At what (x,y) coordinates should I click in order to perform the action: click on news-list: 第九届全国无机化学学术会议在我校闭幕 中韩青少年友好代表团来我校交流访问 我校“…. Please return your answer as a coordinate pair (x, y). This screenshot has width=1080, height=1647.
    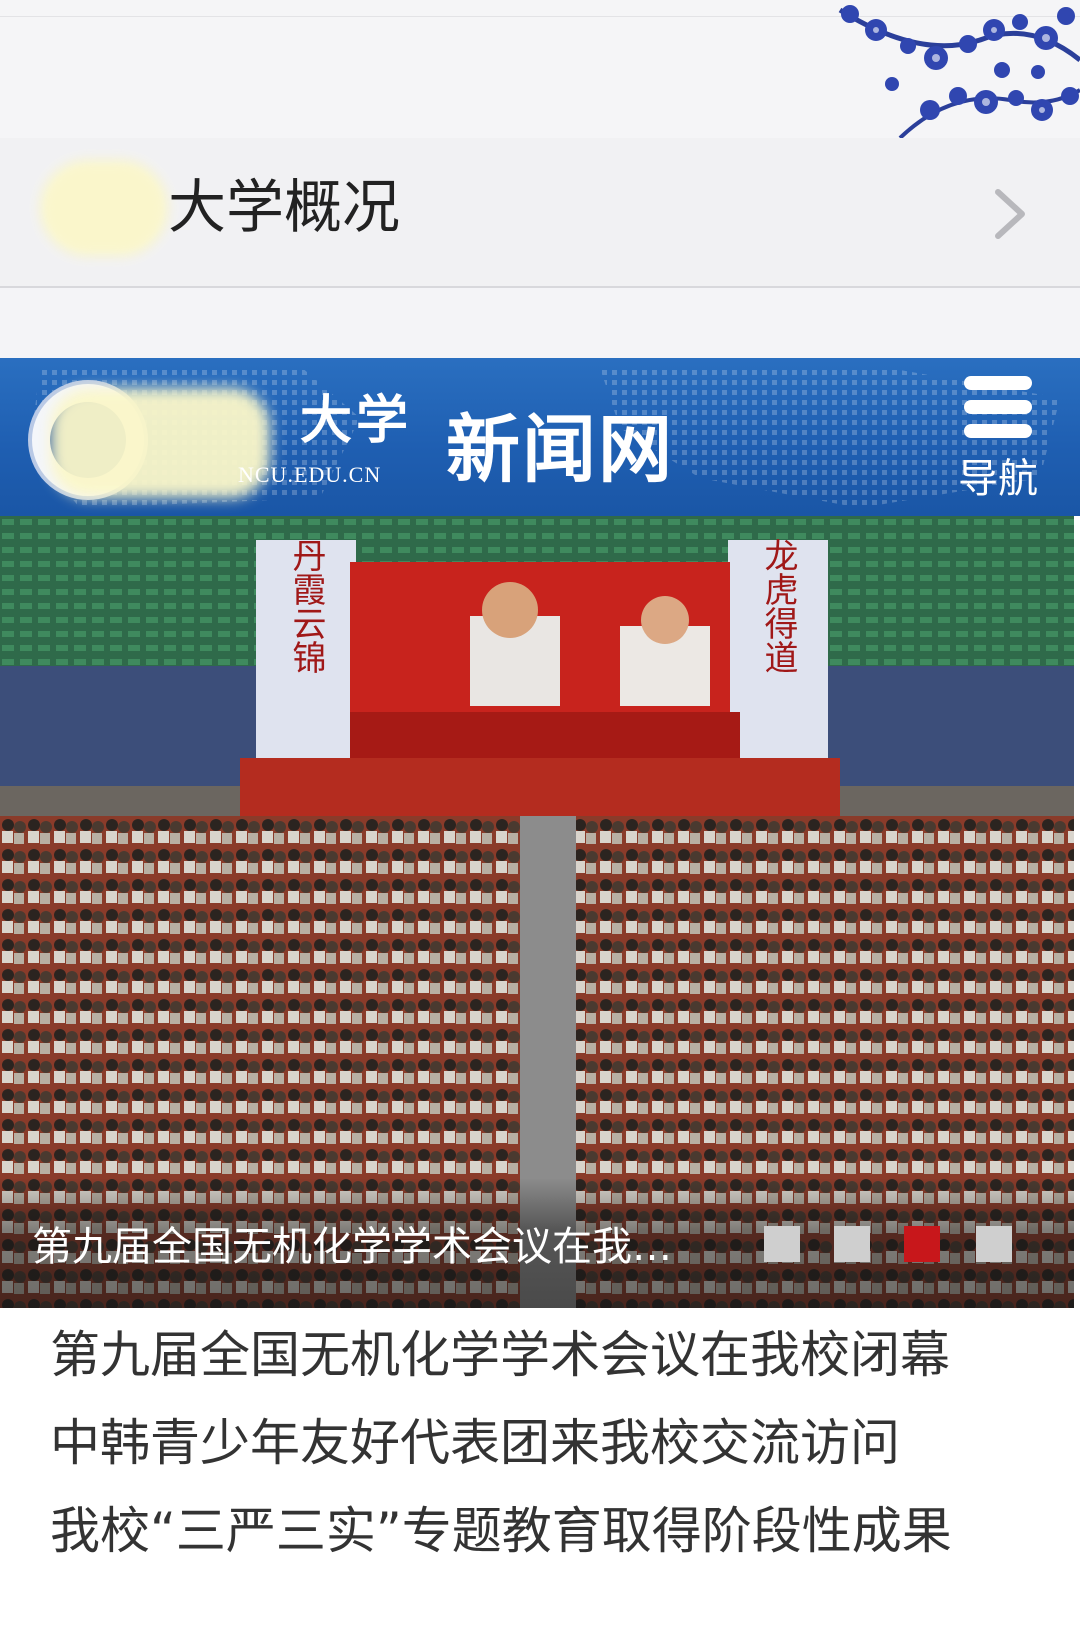
    Looking at the image, I should click on (550, 1450).